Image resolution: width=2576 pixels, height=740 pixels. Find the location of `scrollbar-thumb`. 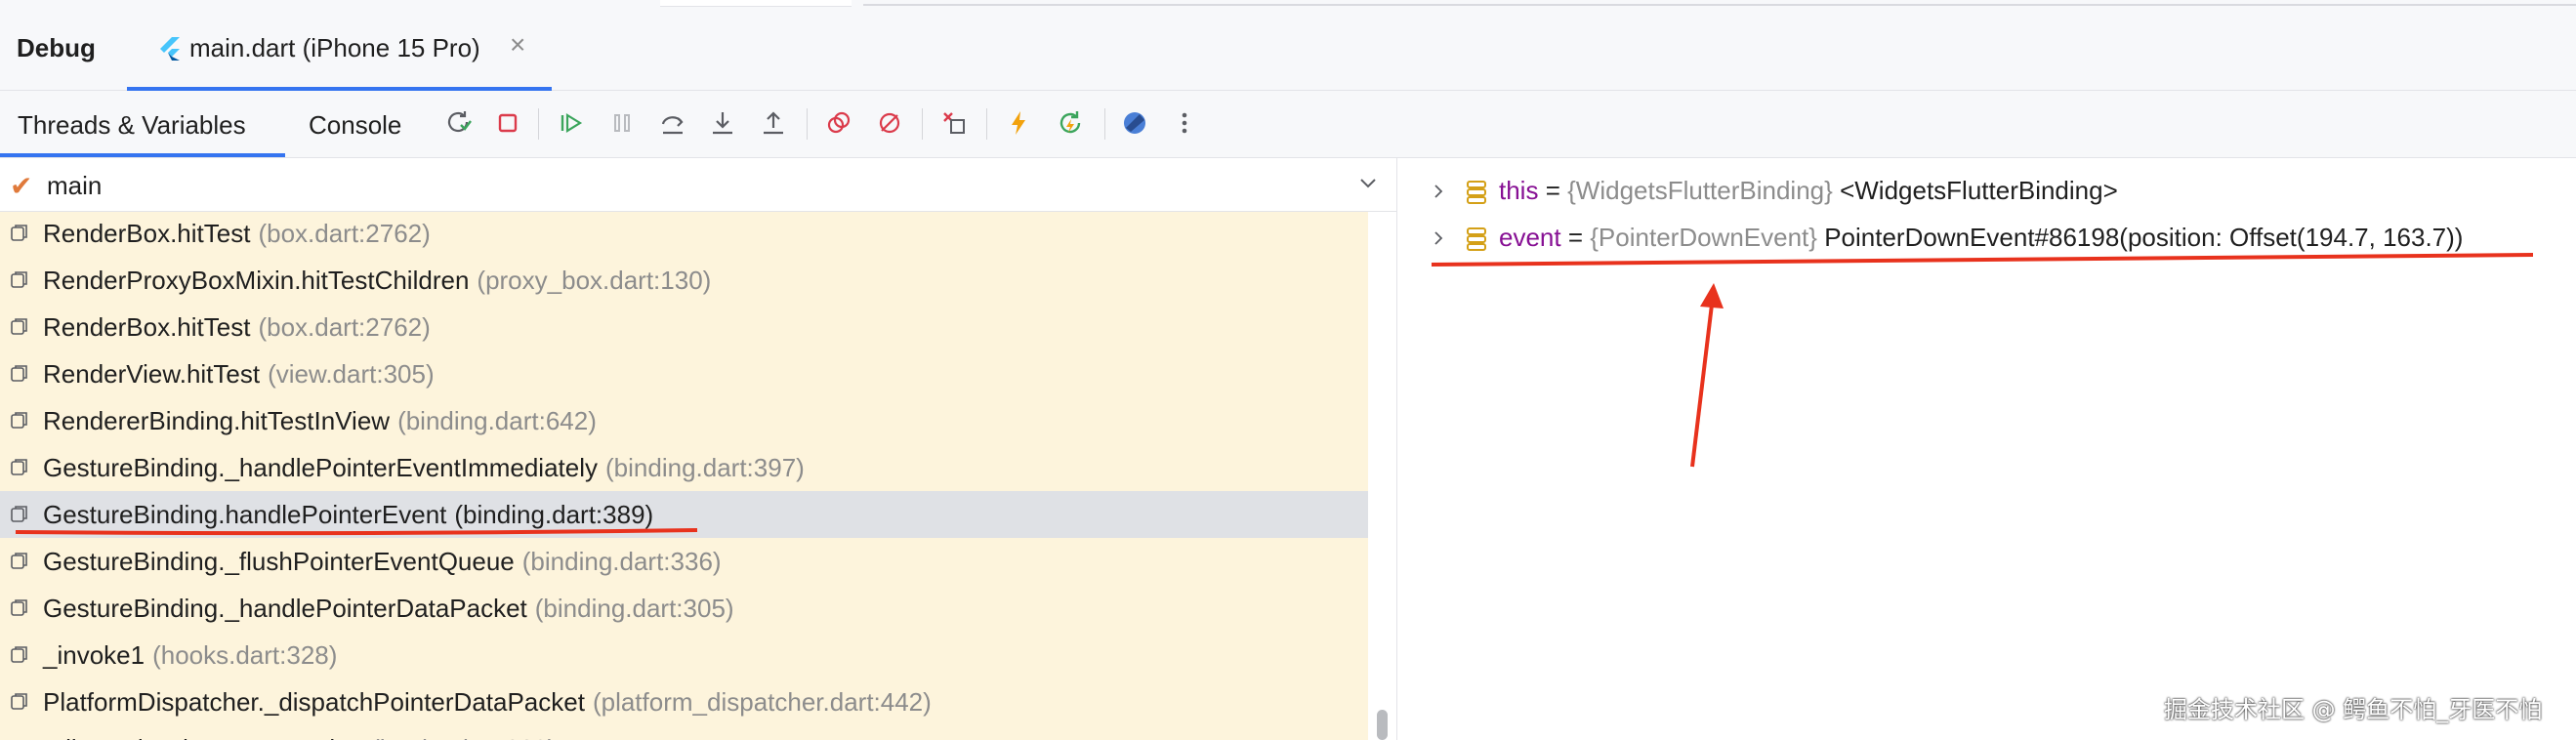

scrollbar-thumb is located at coordinates (1382, 725).